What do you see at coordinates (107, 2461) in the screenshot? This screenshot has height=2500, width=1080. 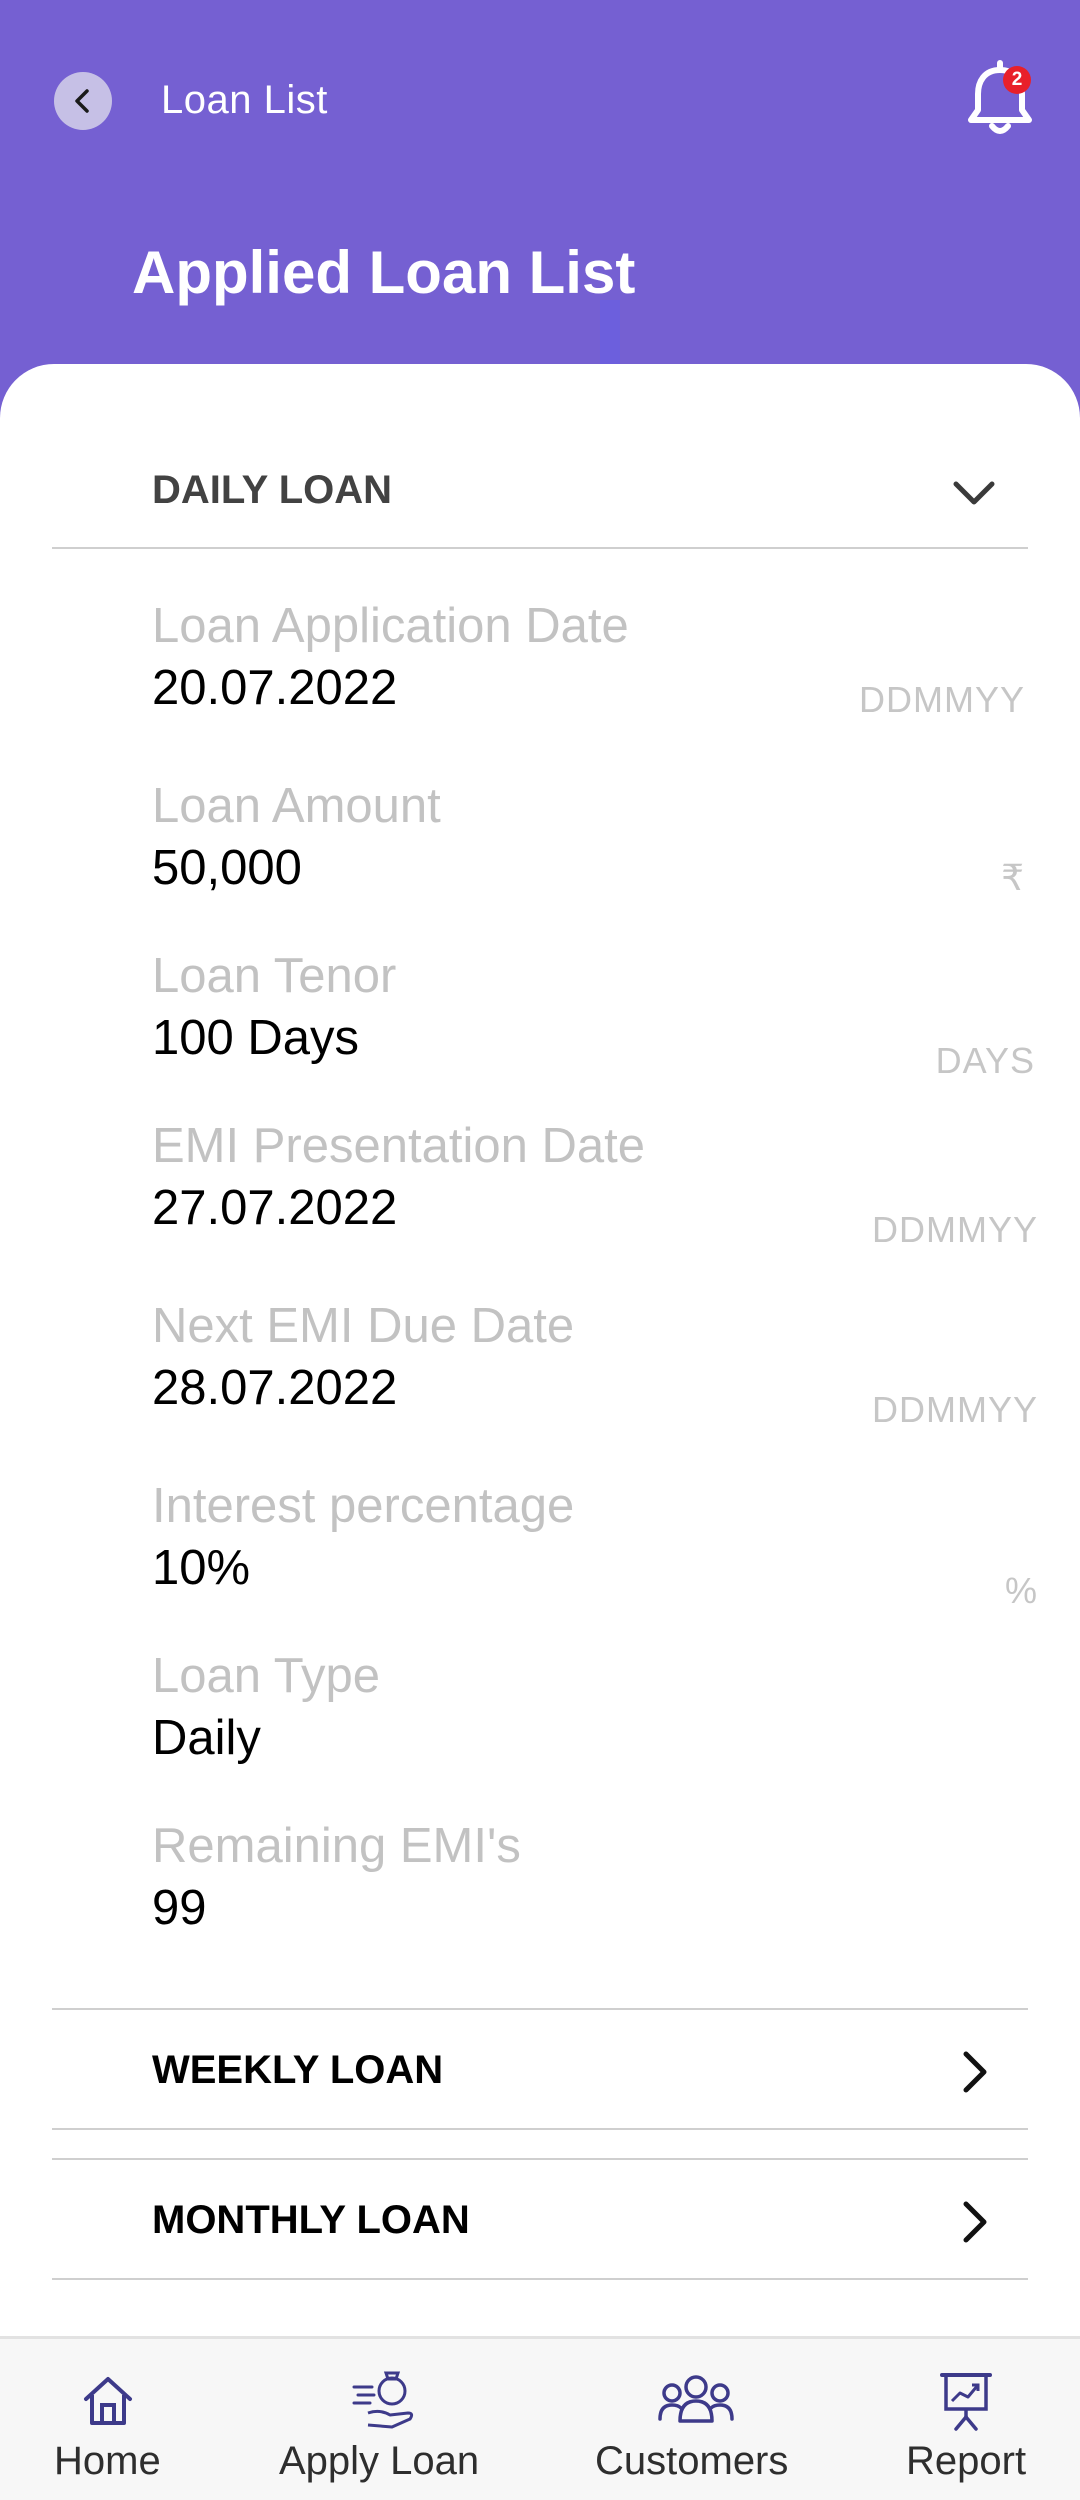 I see `nav-label: Home` at bounding box center [107, 2461].